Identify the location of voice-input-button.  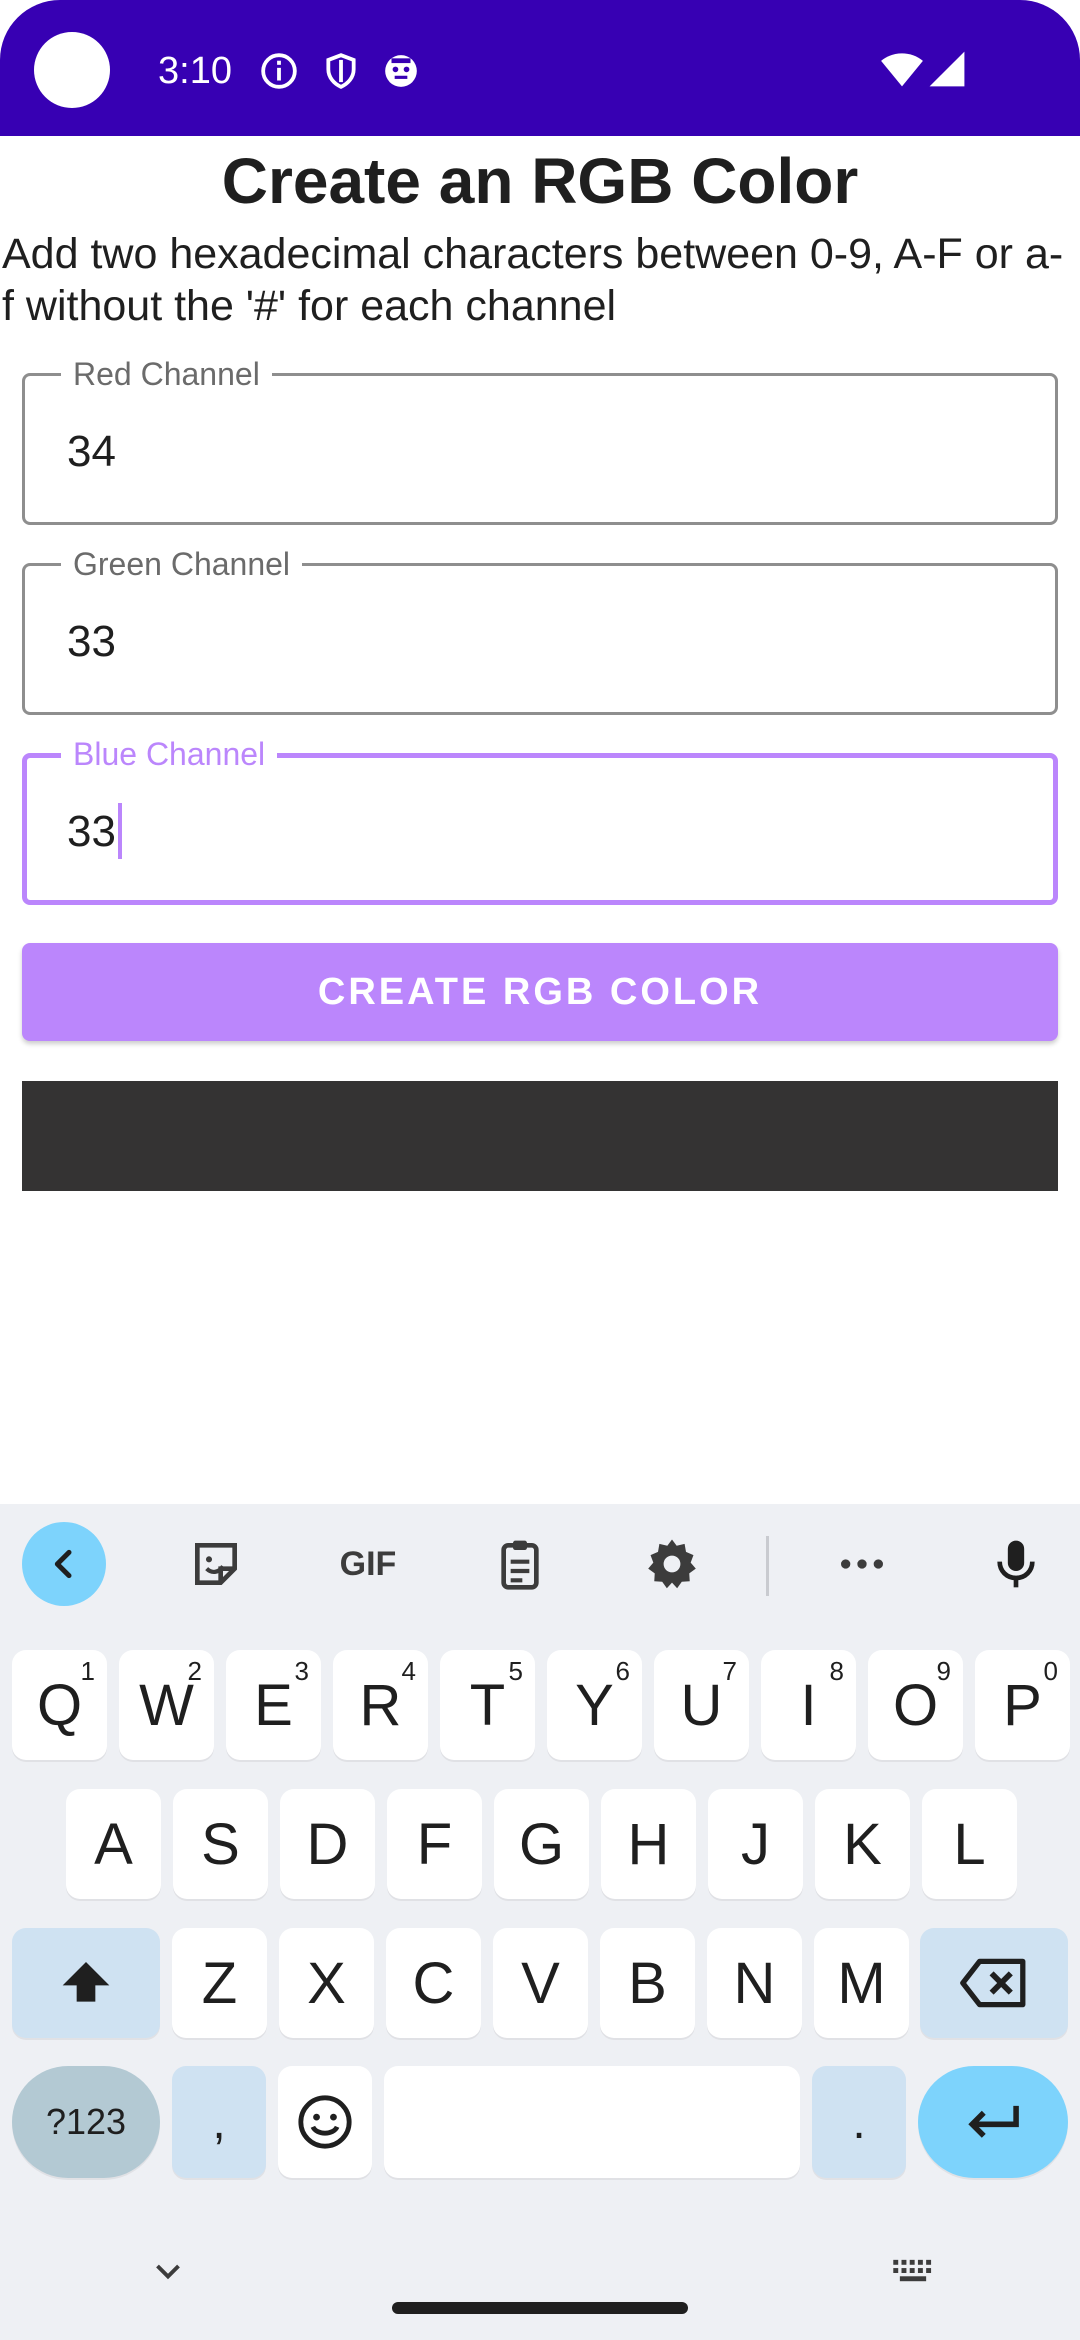
(1016, 1564).